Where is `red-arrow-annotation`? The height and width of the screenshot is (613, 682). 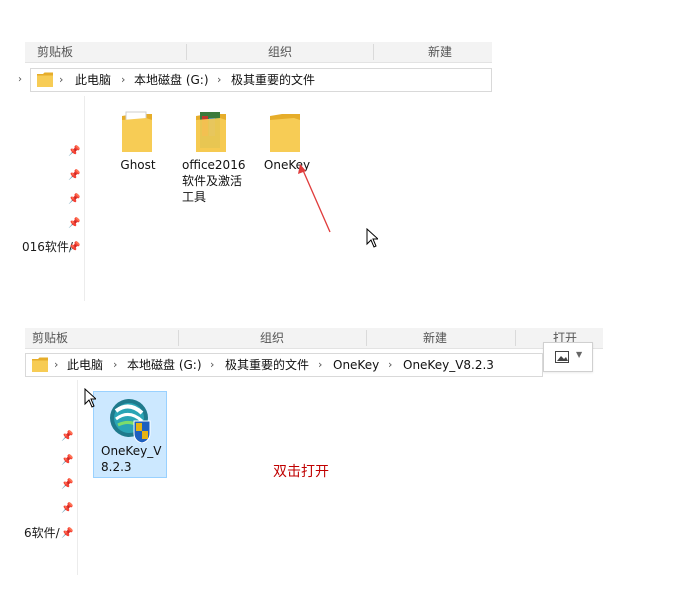 red-arrow-annotation is located at coordinates (314, 198).